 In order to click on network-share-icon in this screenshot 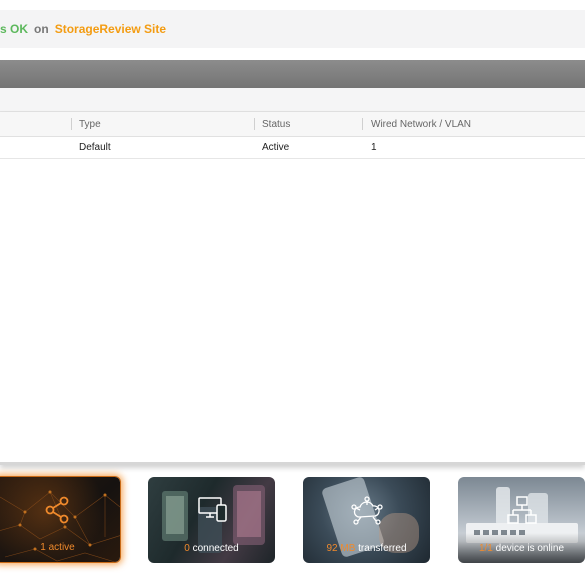, I will do `click(58, 512)`.